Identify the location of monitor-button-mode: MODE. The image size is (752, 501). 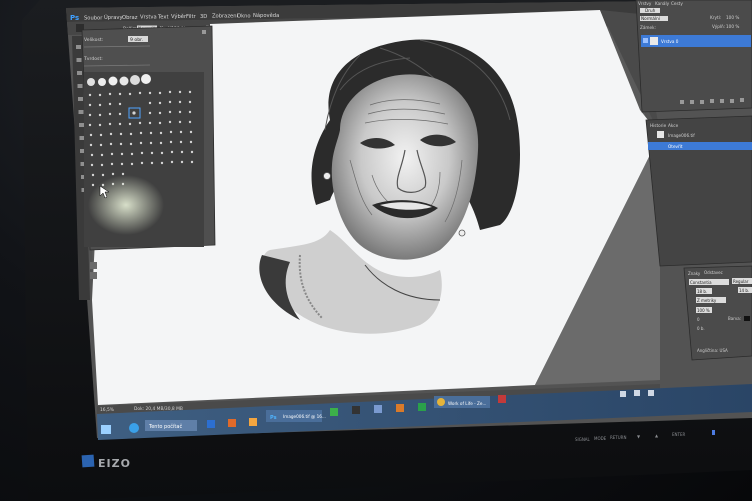
(600, 438).